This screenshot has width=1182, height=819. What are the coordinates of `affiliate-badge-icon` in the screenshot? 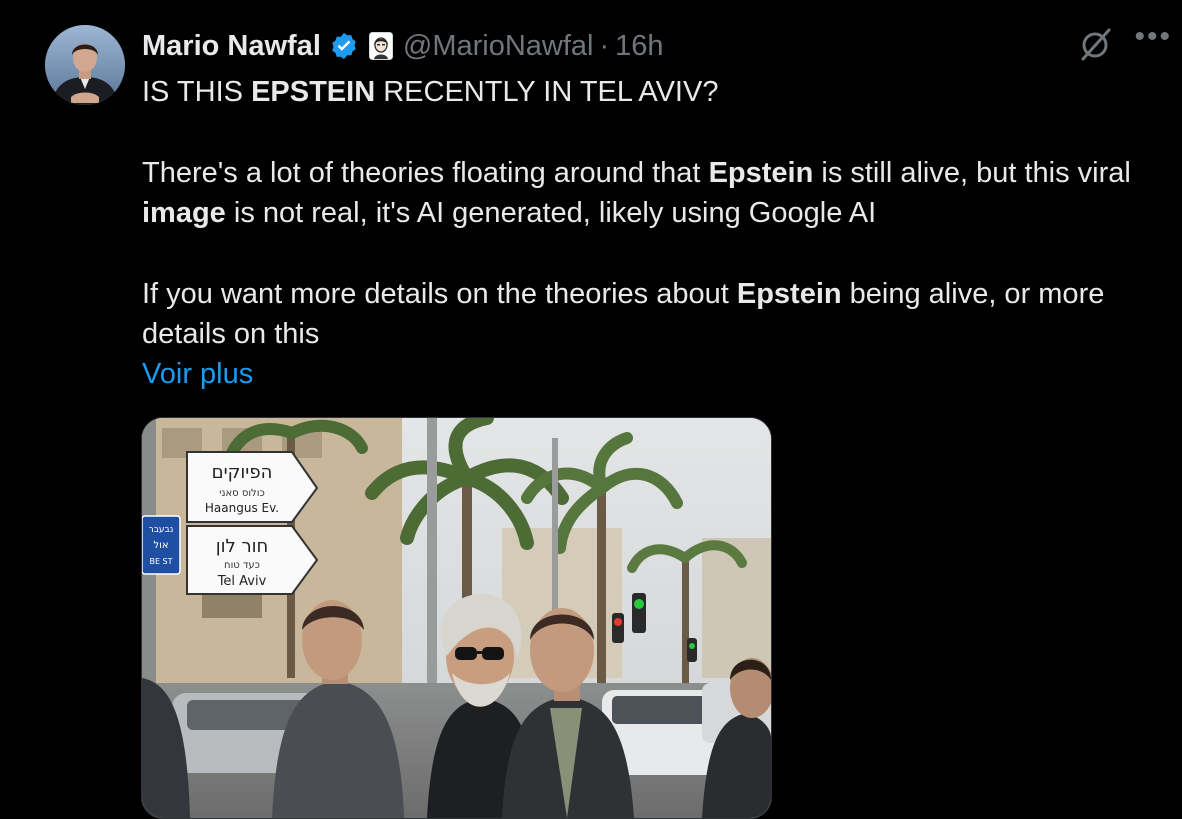 It's located at (380, 46).